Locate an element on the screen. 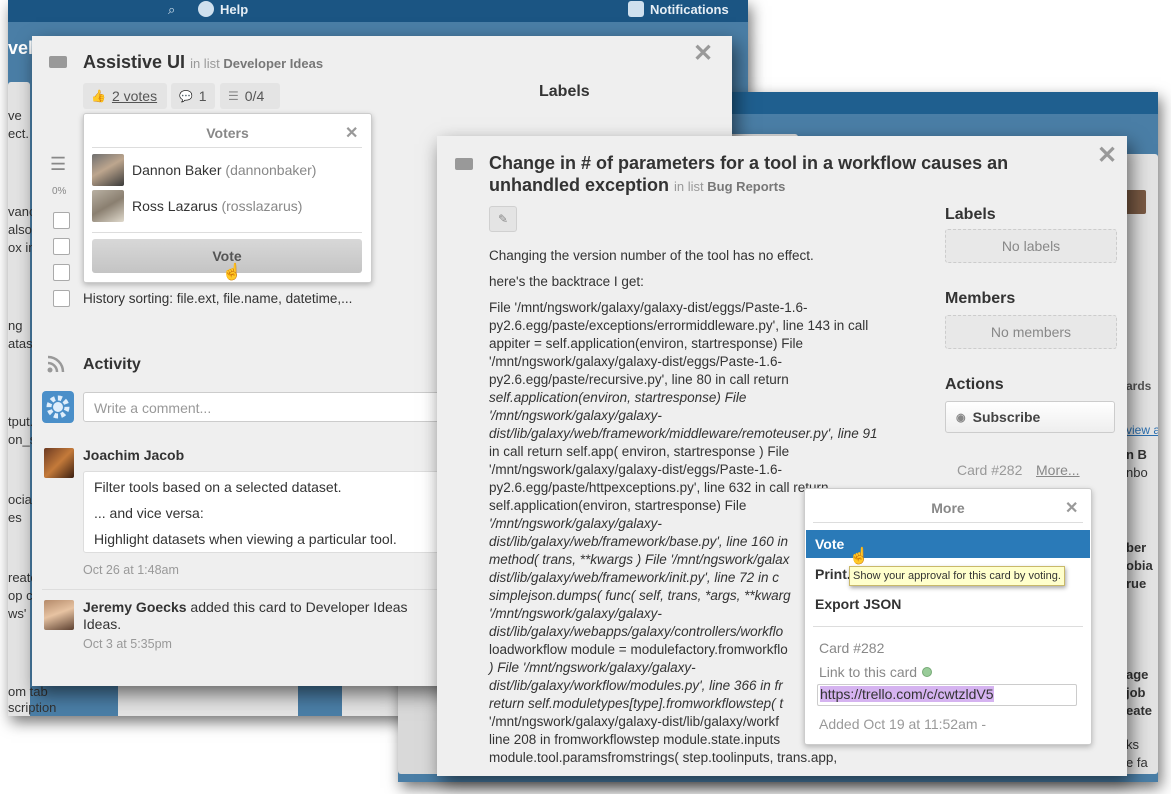  list-name-link: Developer Ideas is located at coordinates (273, 63).